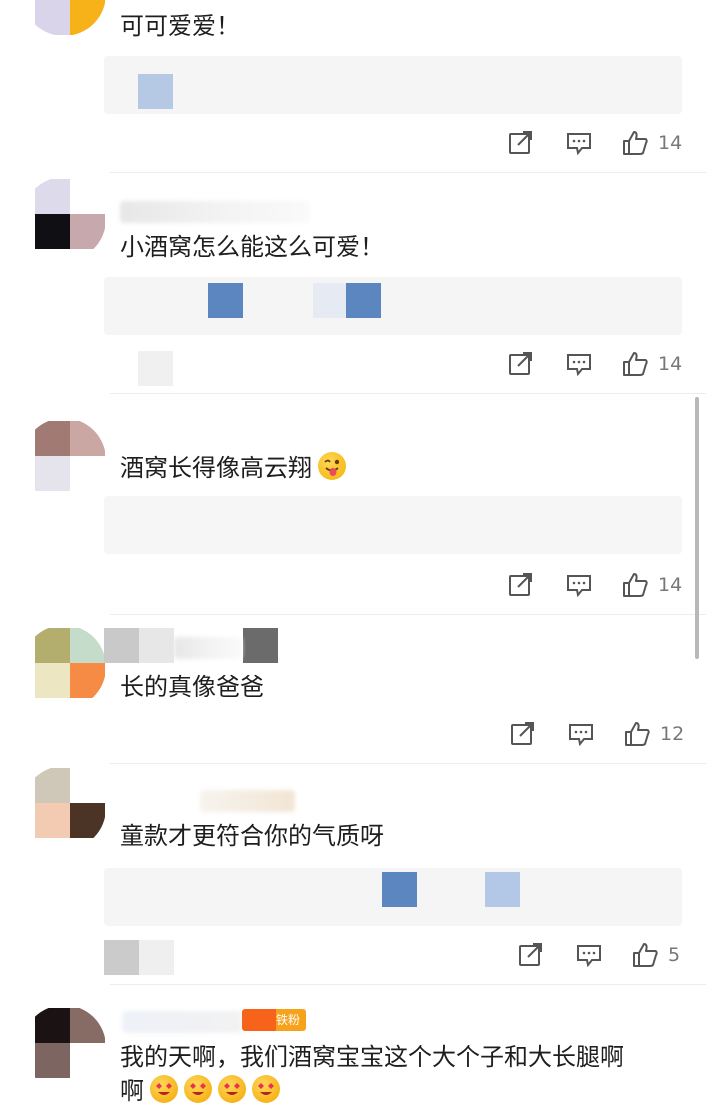  I want to click on like-count: 12, so click(672, 734).